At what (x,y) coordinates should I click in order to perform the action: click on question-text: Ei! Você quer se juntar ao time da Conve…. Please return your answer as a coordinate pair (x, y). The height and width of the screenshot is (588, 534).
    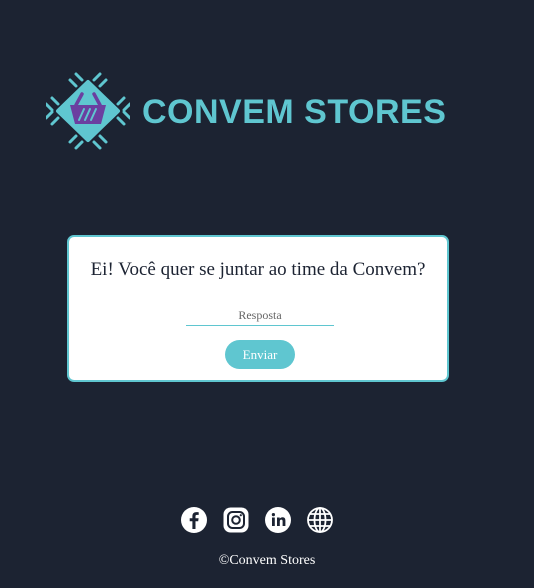
    Looking at the image, I should click on (258, 269).